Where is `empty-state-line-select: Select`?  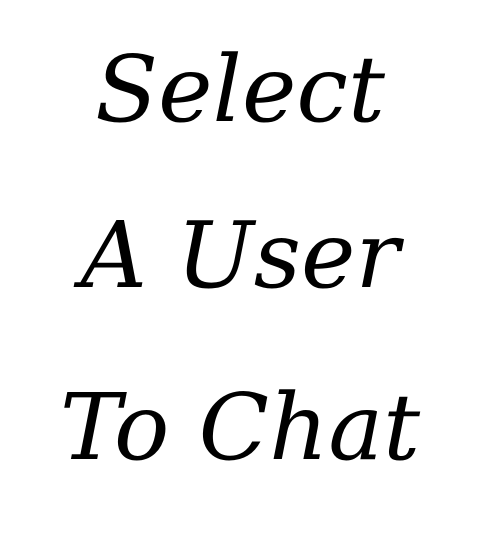
empty-state-line-select: Select is located at coordinates (240, 89).